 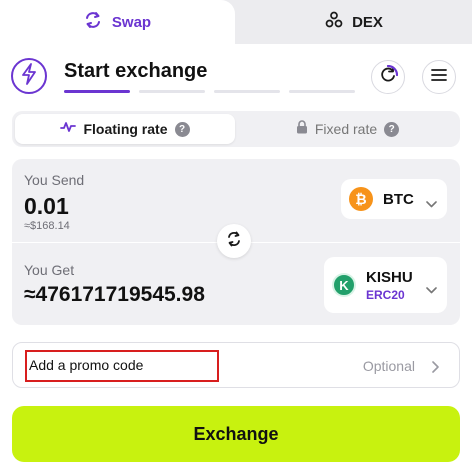 What do you see at coordinates (236, 129) in the screenshot?
I see `rate-toggle: Floating rate ? Fixed rate ?` at bounding box center [236, 129].